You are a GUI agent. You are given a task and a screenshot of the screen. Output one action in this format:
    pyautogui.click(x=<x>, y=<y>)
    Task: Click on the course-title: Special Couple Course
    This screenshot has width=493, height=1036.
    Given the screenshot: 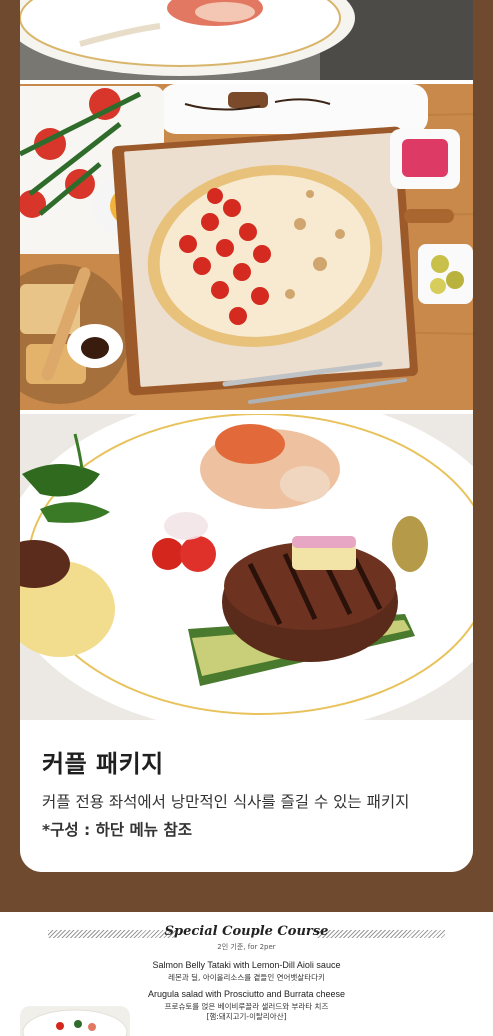 What is the action you would take?
    pyautogui.click(x=246, y=931)
    